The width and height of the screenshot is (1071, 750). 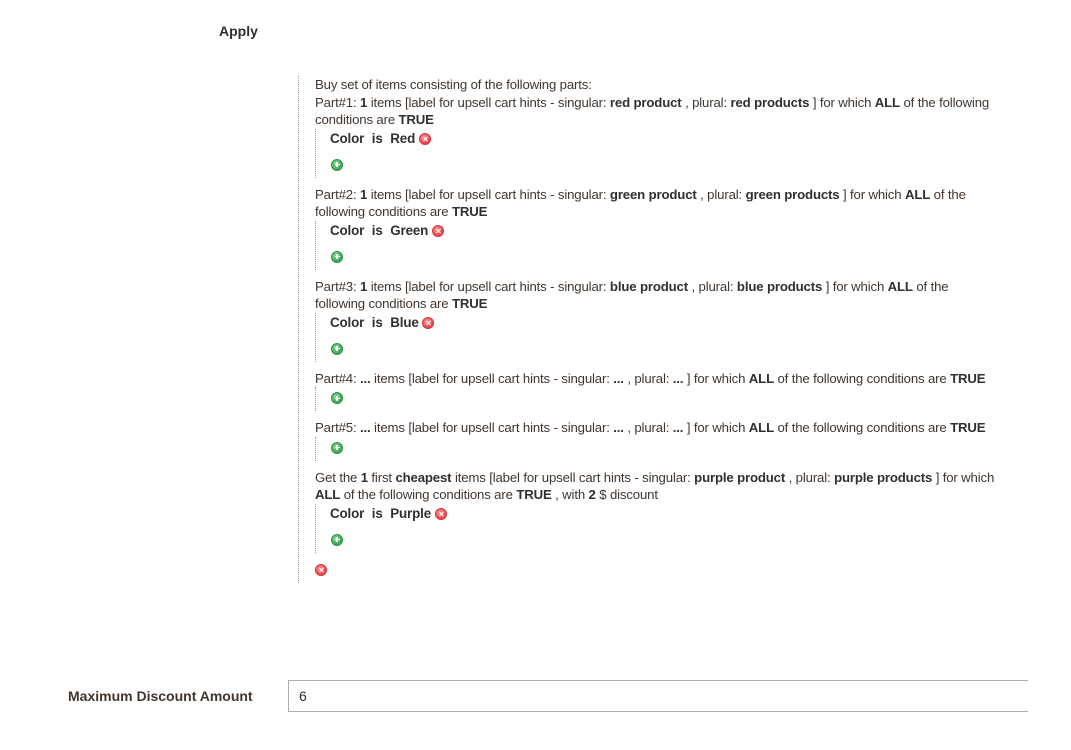 What do you see at coordinates (658, 696) in the screenshot?
I see `max-discount-input` at bounding box center [658, 696].